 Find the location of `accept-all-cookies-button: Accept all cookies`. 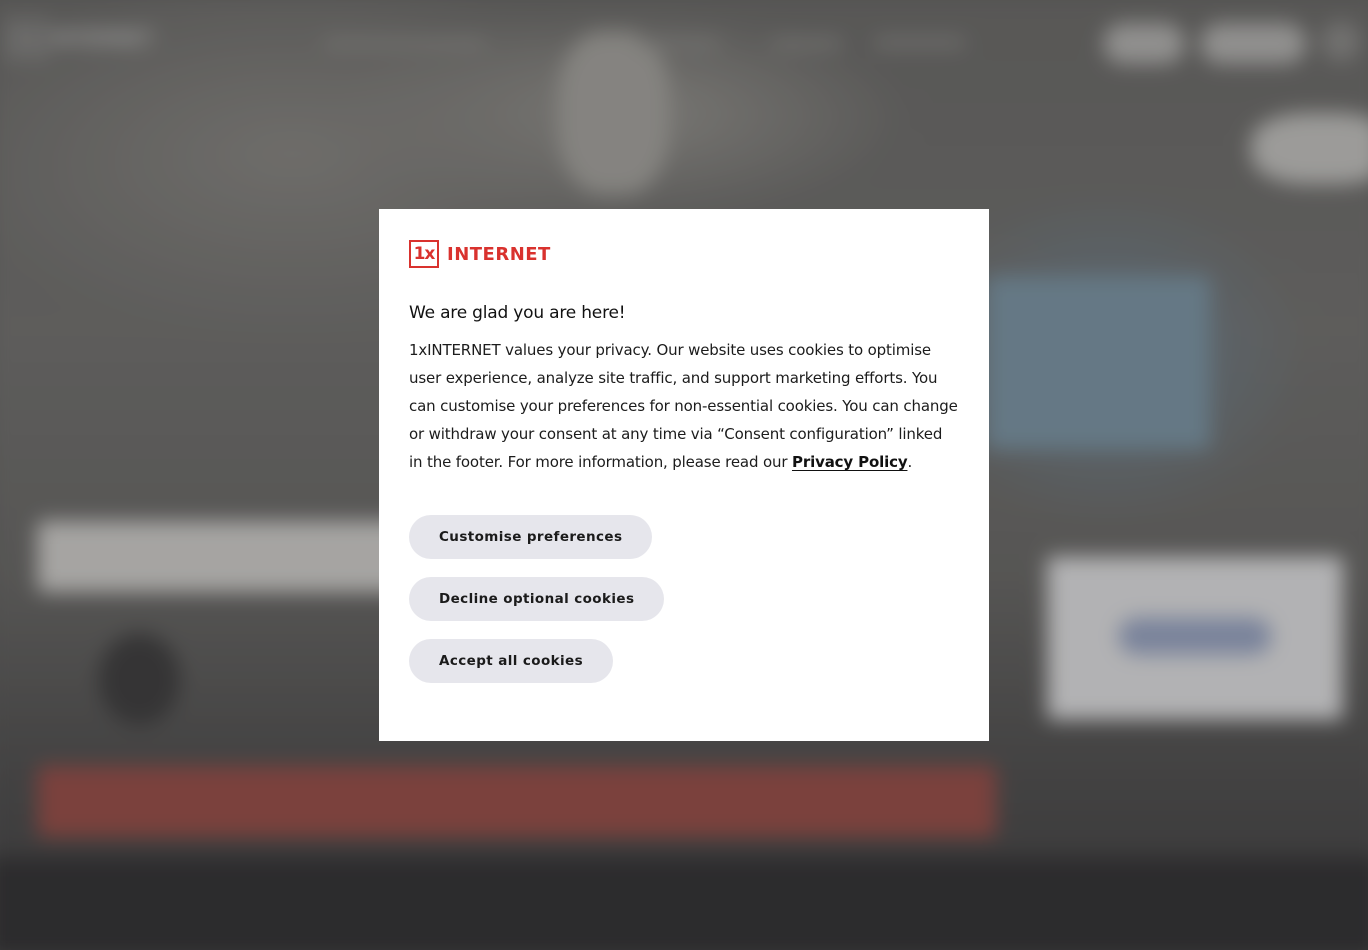

accept-all-cookies-button: Accept all cookies is located at coordinates (511, 661).